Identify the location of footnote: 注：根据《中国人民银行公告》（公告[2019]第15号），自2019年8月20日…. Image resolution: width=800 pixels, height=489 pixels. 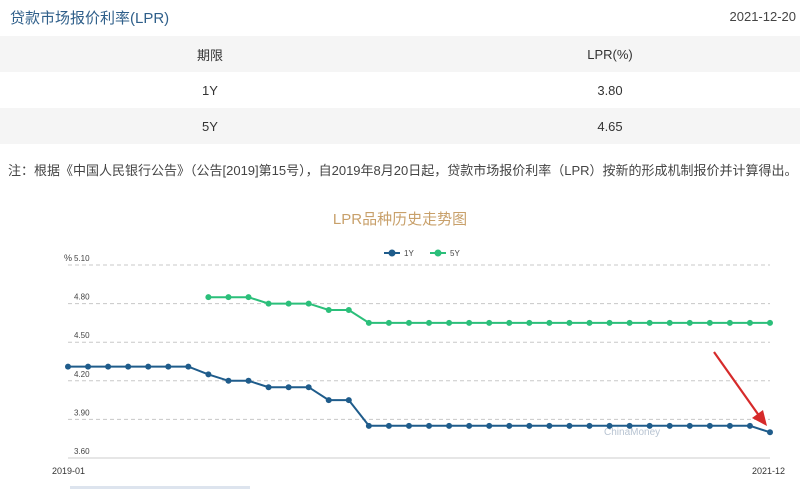
(403, 170).